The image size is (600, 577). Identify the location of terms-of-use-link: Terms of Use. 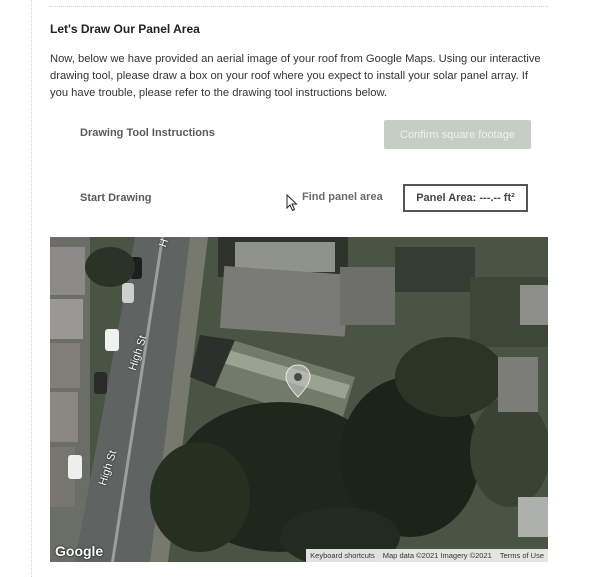
(522, 555).